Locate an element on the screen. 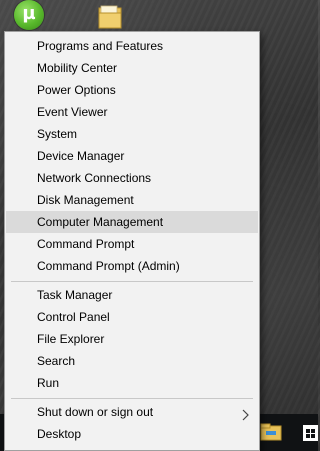 The height and width of the screenshot is (451, 320). menu-item-system: System is located at coordinates (132, 134).